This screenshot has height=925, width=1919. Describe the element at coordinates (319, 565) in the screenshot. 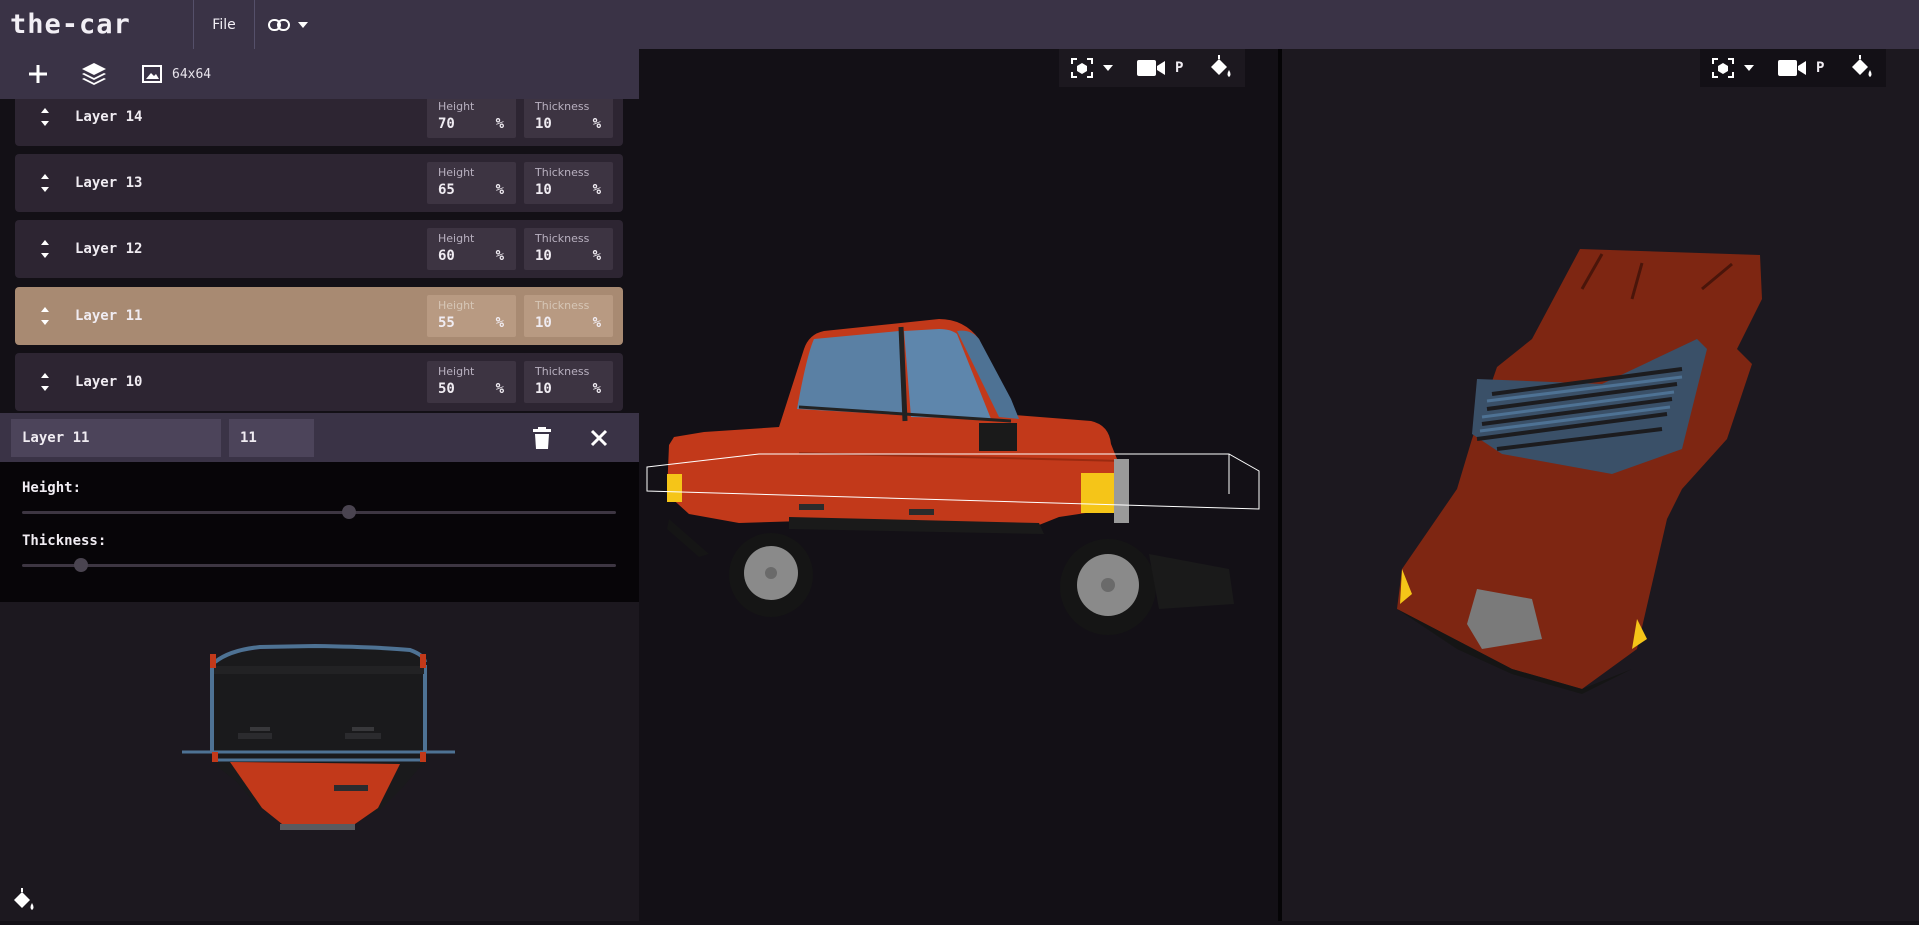

I see `thickness-slider` at that location.